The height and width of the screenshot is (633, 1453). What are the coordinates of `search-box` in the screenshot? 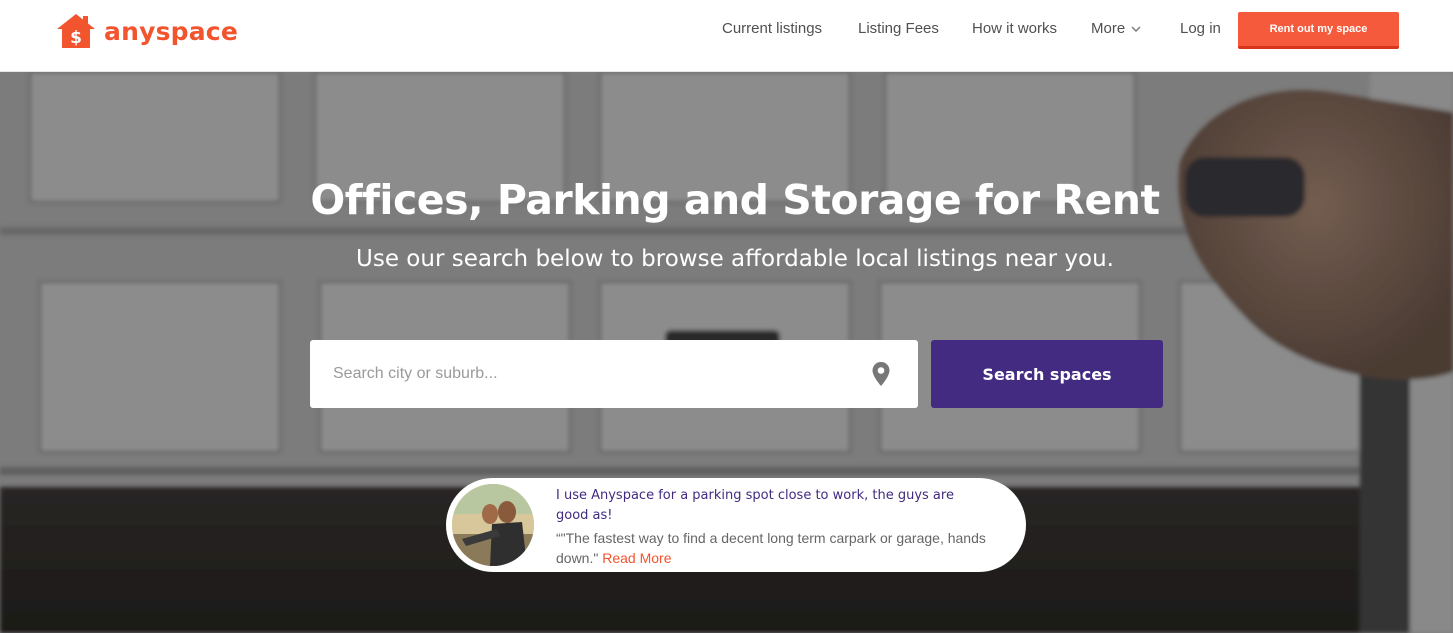 It's located at (614, 374).